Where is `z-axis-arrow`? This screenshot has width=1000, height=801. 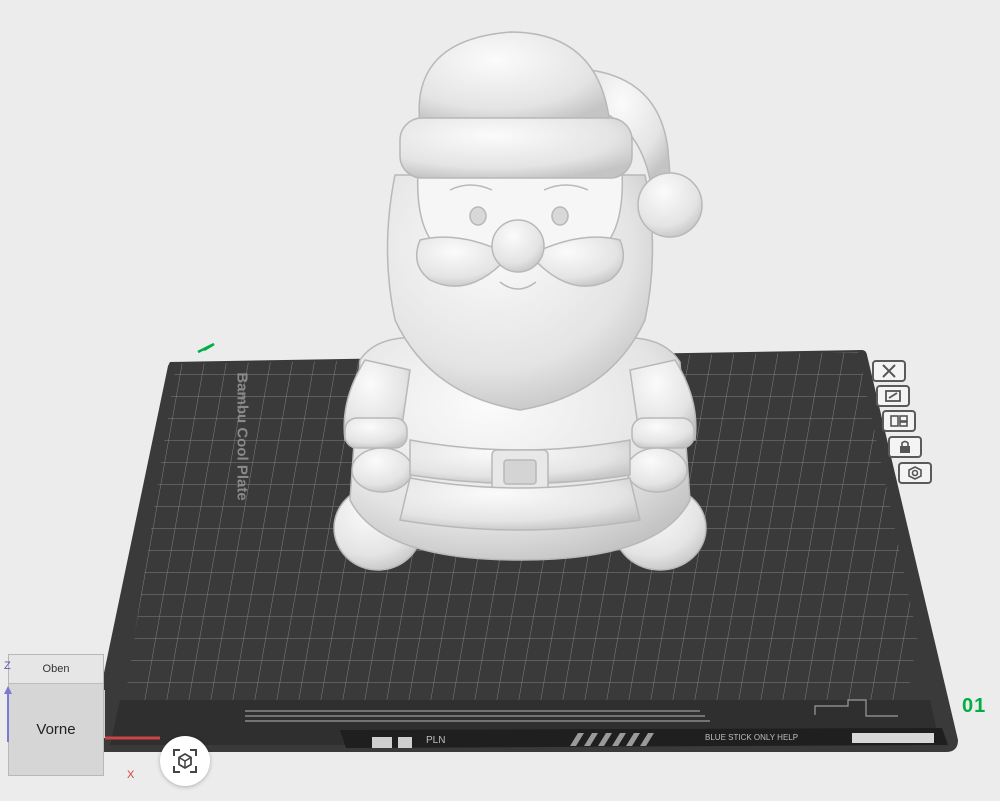
z-axis-arrow is located at coordinates (8, 714).